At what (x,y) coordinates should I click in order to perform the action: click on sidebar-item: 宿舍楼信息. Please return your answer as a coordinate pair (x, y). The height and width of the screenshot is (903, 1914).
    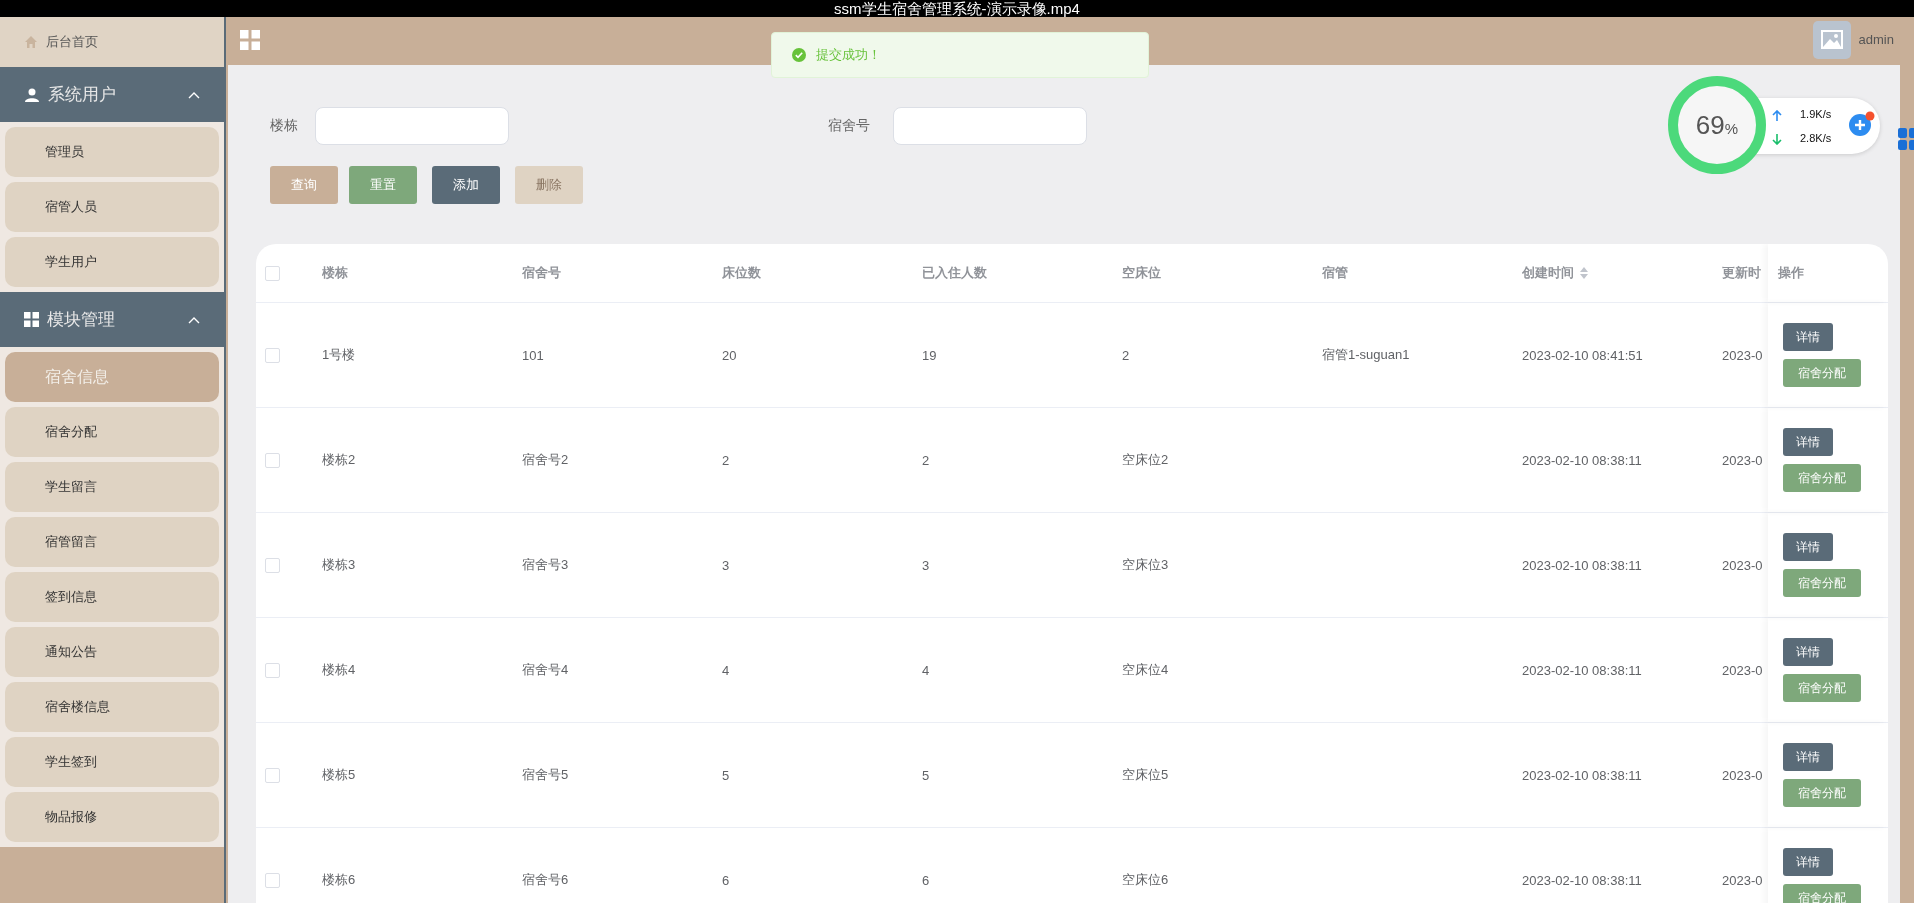
    Looking at the image, I should click on (112, 707).